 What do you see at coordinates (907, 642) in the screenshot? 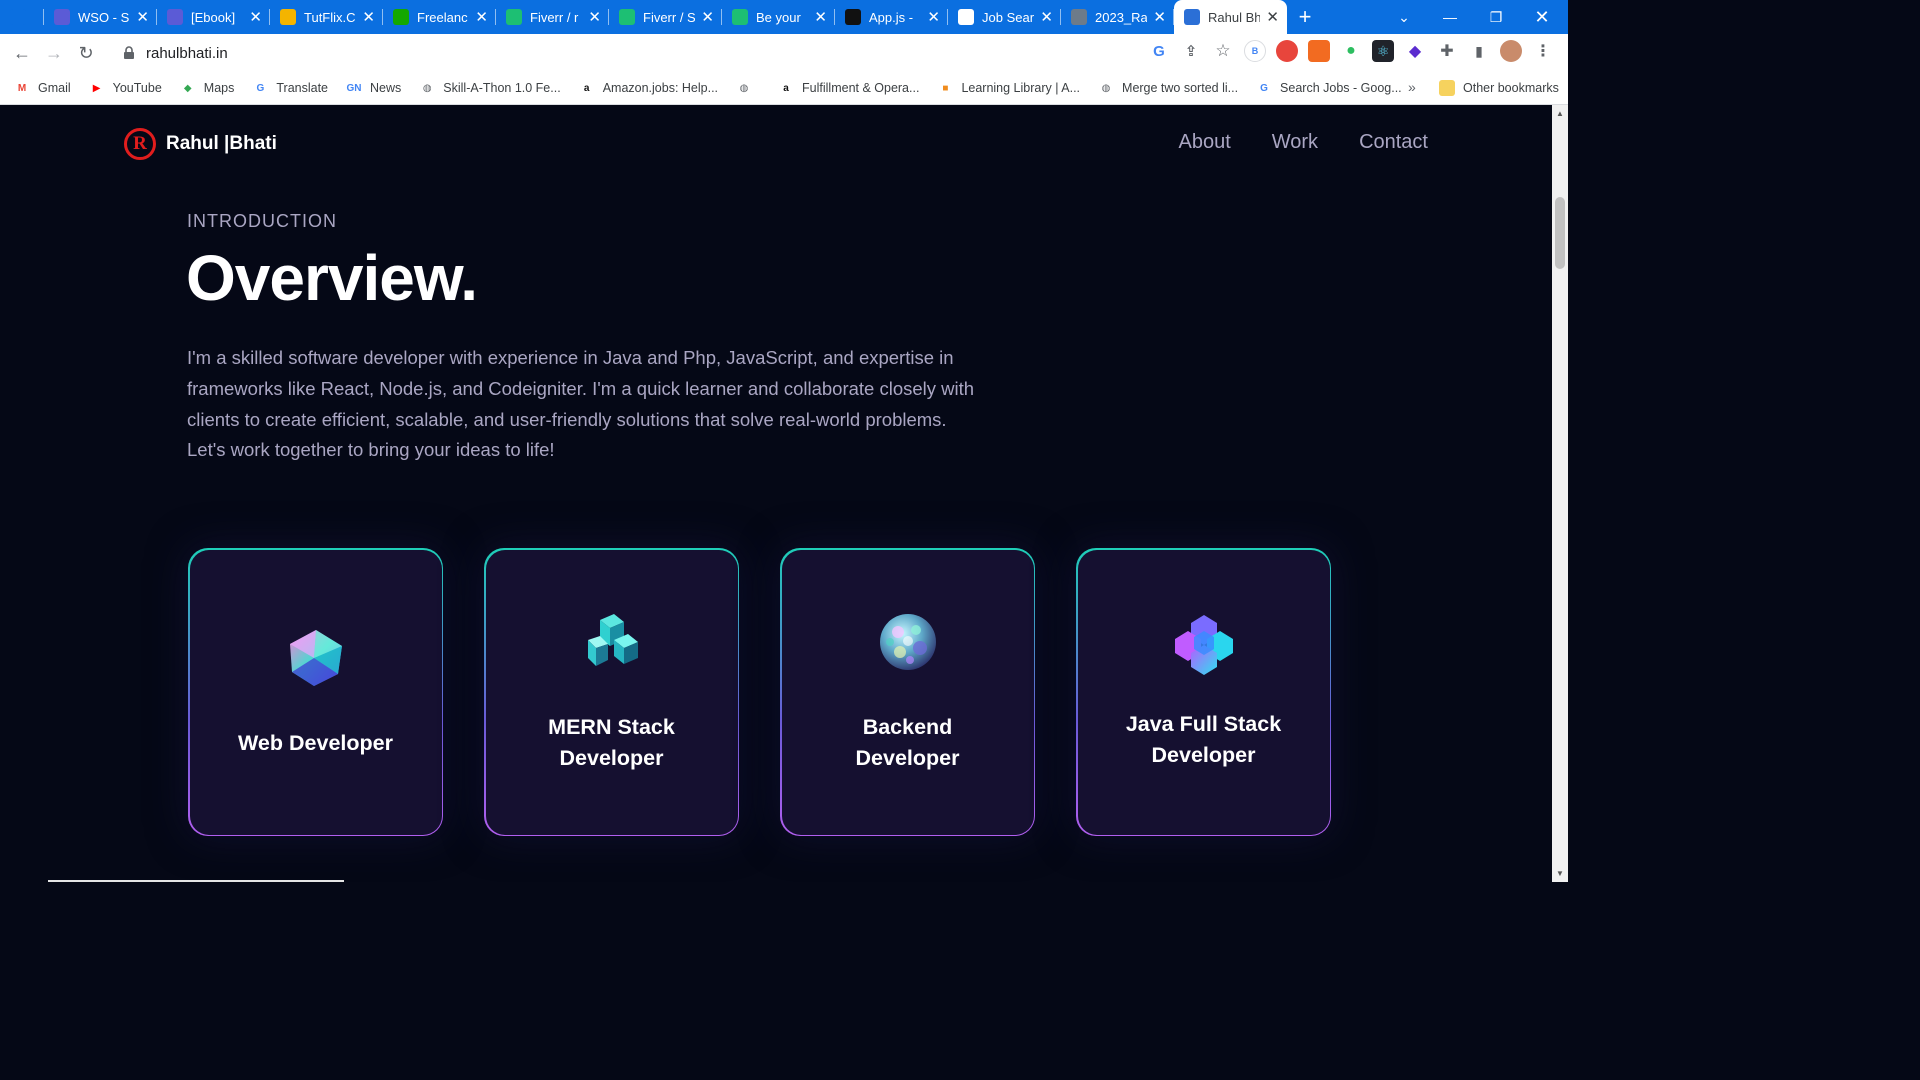
I see `sphere-icon` at bounding box center [907, 642].